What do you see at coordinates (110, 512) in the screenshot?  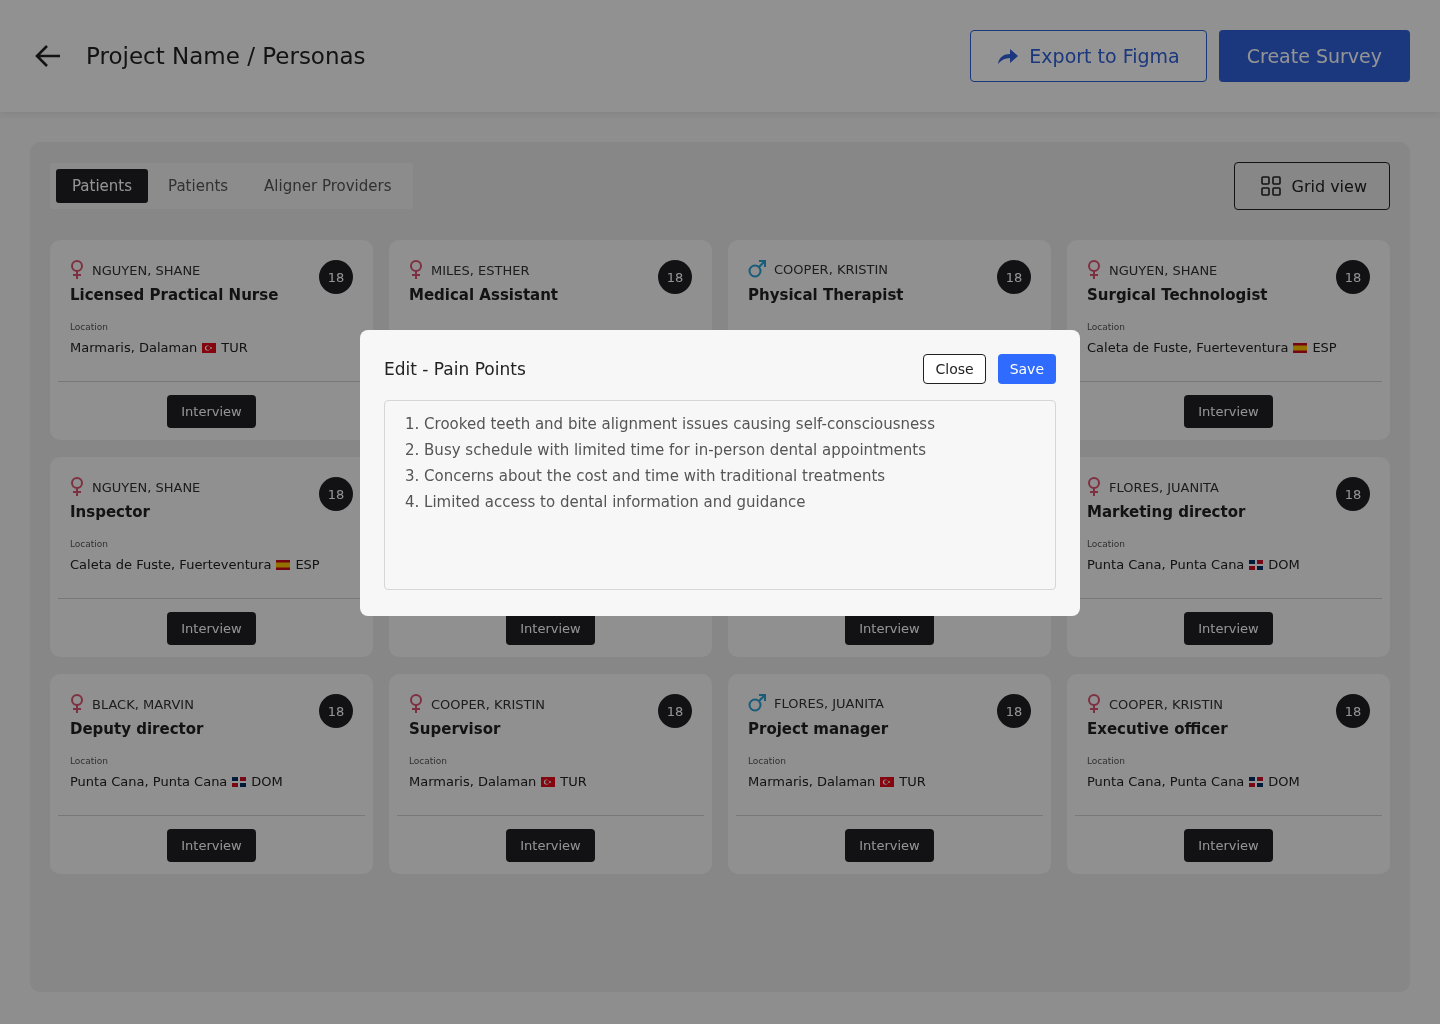 I see `job-title: Inspector` at bounding box center [110, 512].